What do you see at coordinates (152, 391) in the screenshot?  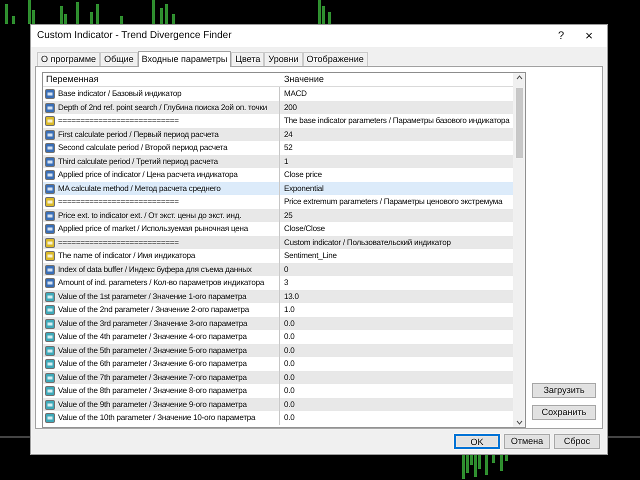 I see `parameter-name: Value of the 8th parameter / Значение 8-ого параметра` at bounding box center [152, 391].